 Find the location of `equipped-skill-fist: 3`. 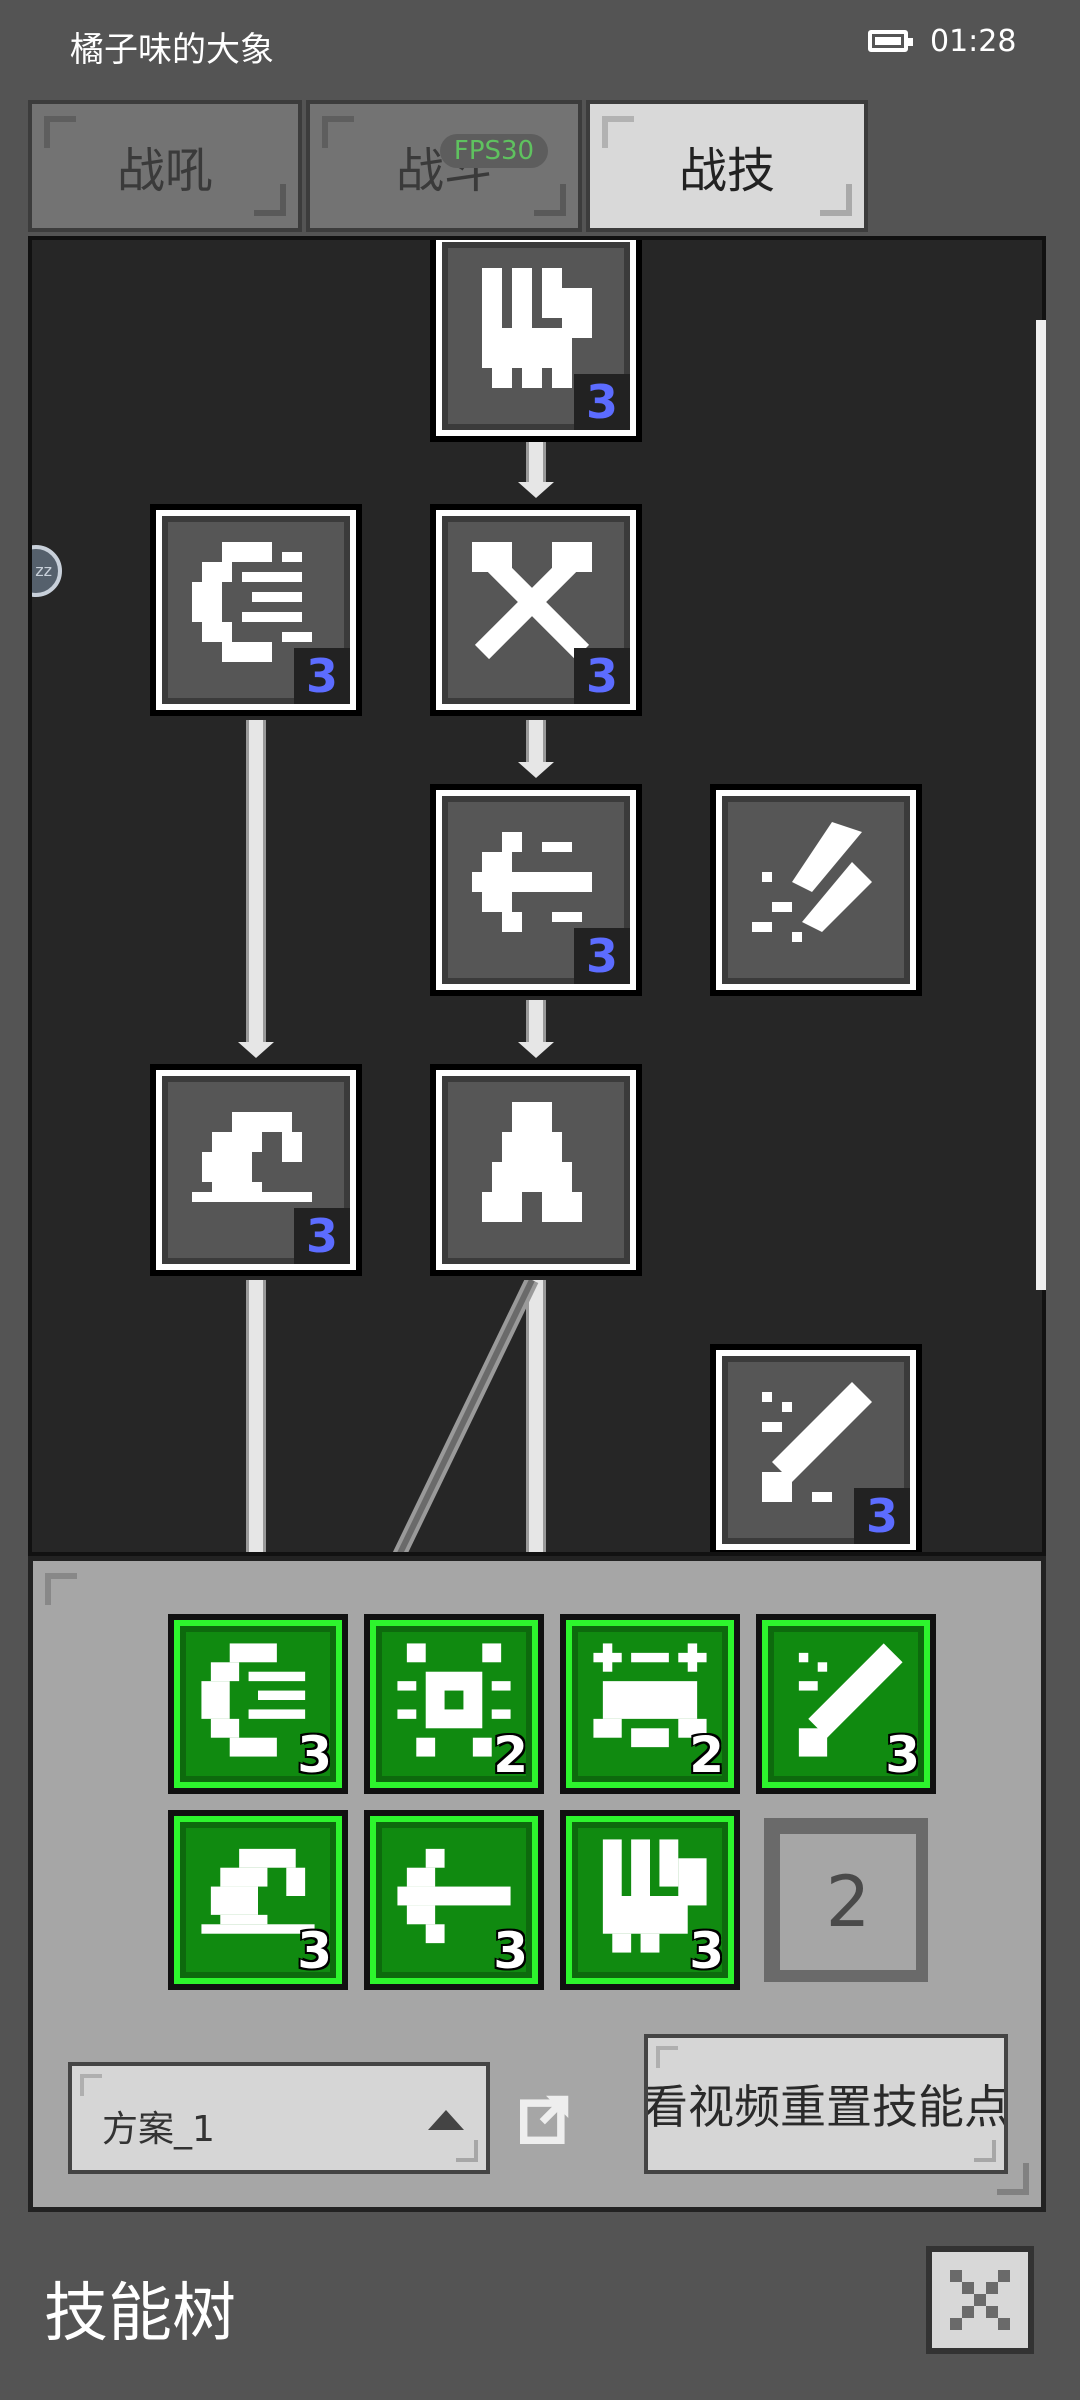

equipped-skill-fist: 3 is located at coordinates (650, 1900).